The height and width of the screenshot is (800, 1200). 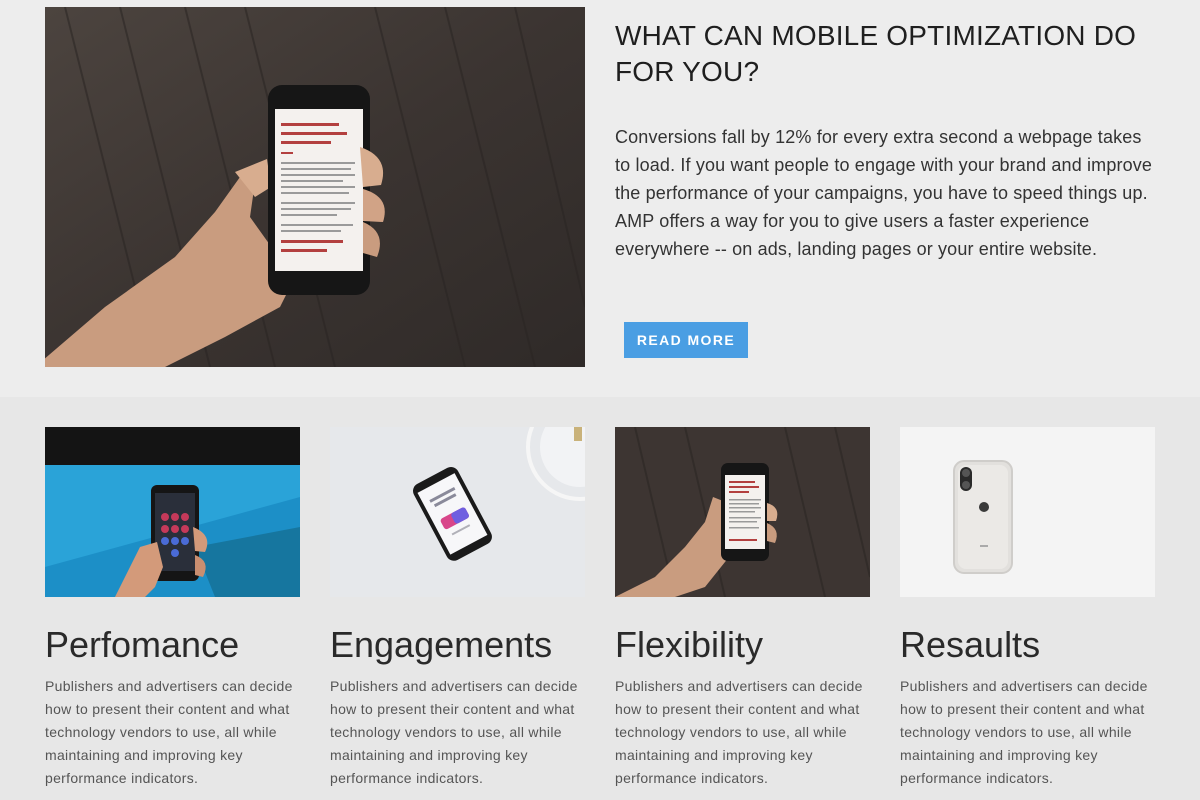 I want to click on read-more-button: READ MORE, so click(x=686, y=340).